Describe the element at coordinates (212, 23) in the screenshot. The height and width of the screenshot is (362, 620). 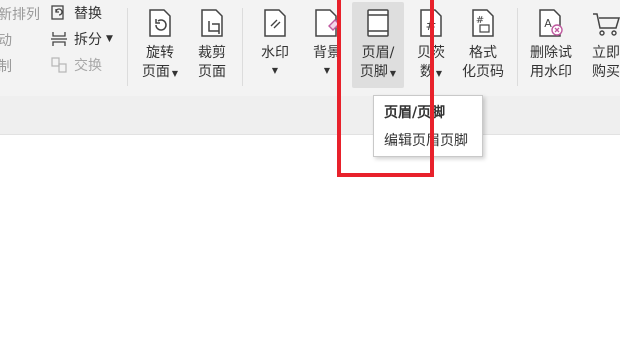
I see `crop-page-icon` at that location.